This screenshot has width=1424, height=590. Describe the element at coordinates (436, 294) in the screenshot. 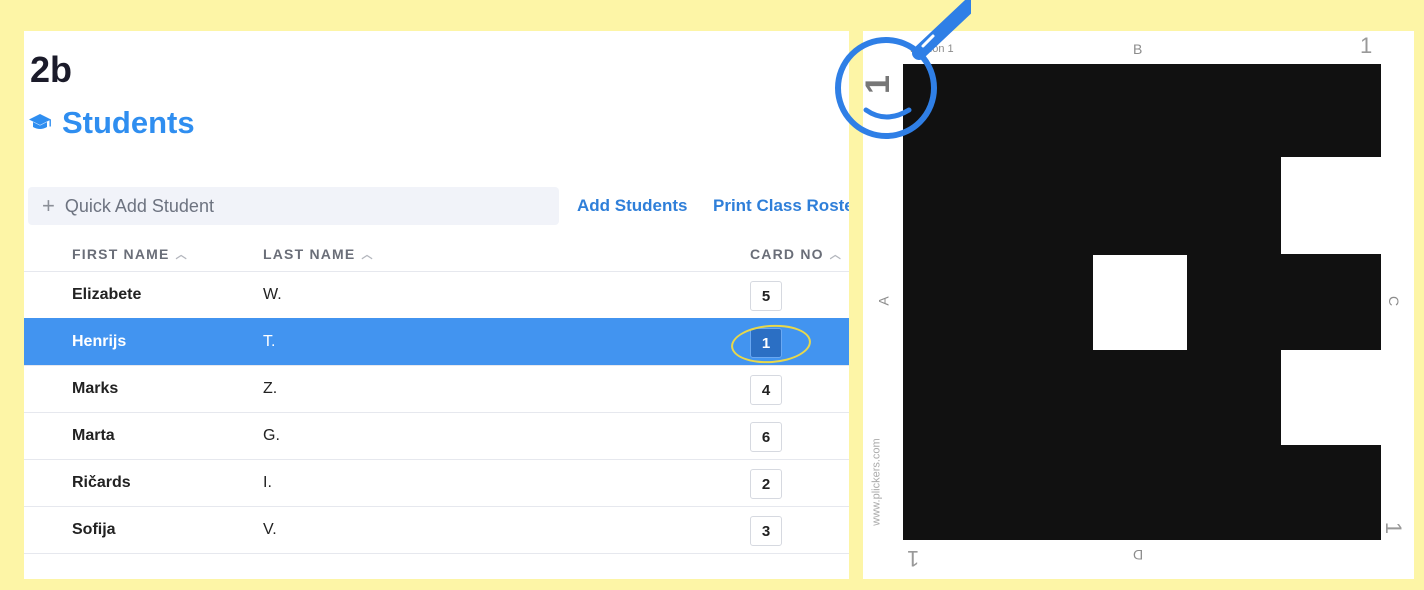

I see `table-row: Elizabete W. 5` at that location.